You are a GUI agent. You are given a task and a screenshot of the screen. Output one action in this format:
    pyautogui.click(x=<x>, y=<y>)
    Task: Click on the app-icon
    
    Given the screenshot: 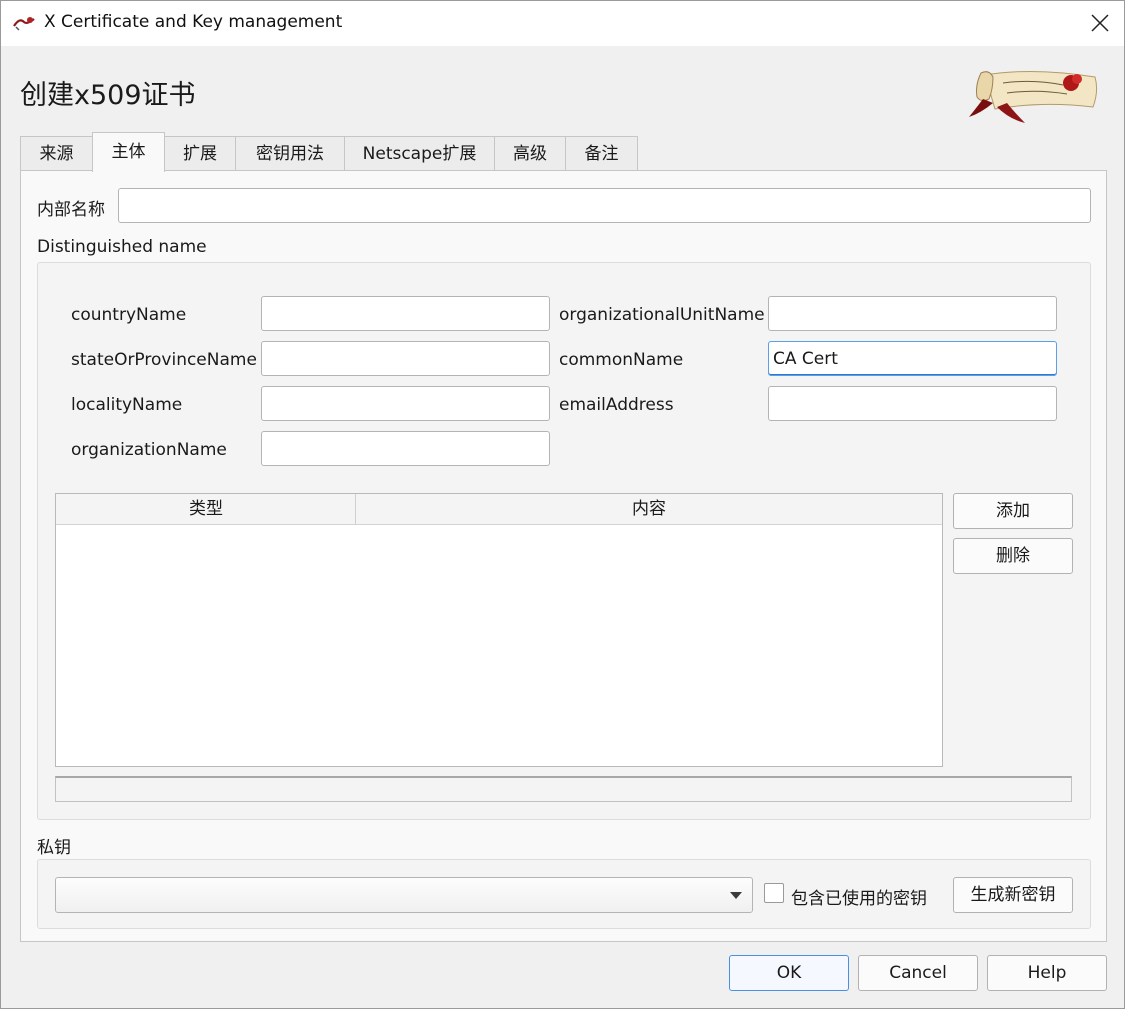 What is the action you would take?
    pyautogui.click(x=24, y=23)
    